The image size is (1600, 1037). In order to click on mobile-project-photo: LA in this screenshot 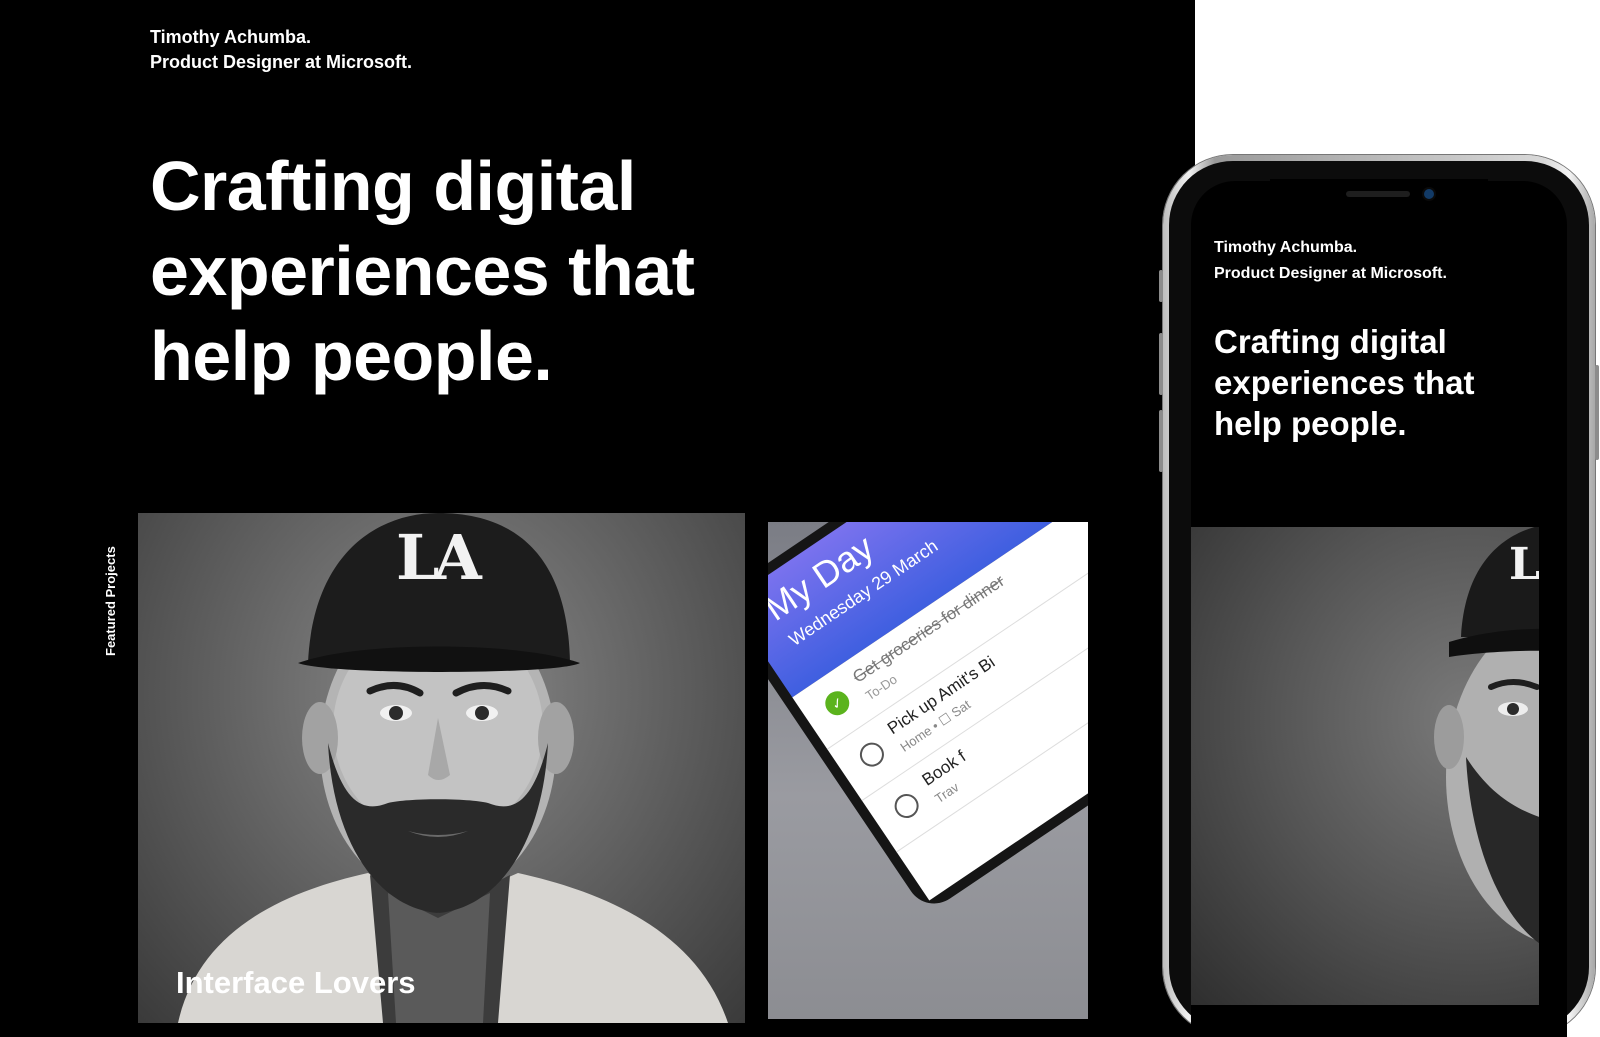, I will do `click(1365, 766)`.